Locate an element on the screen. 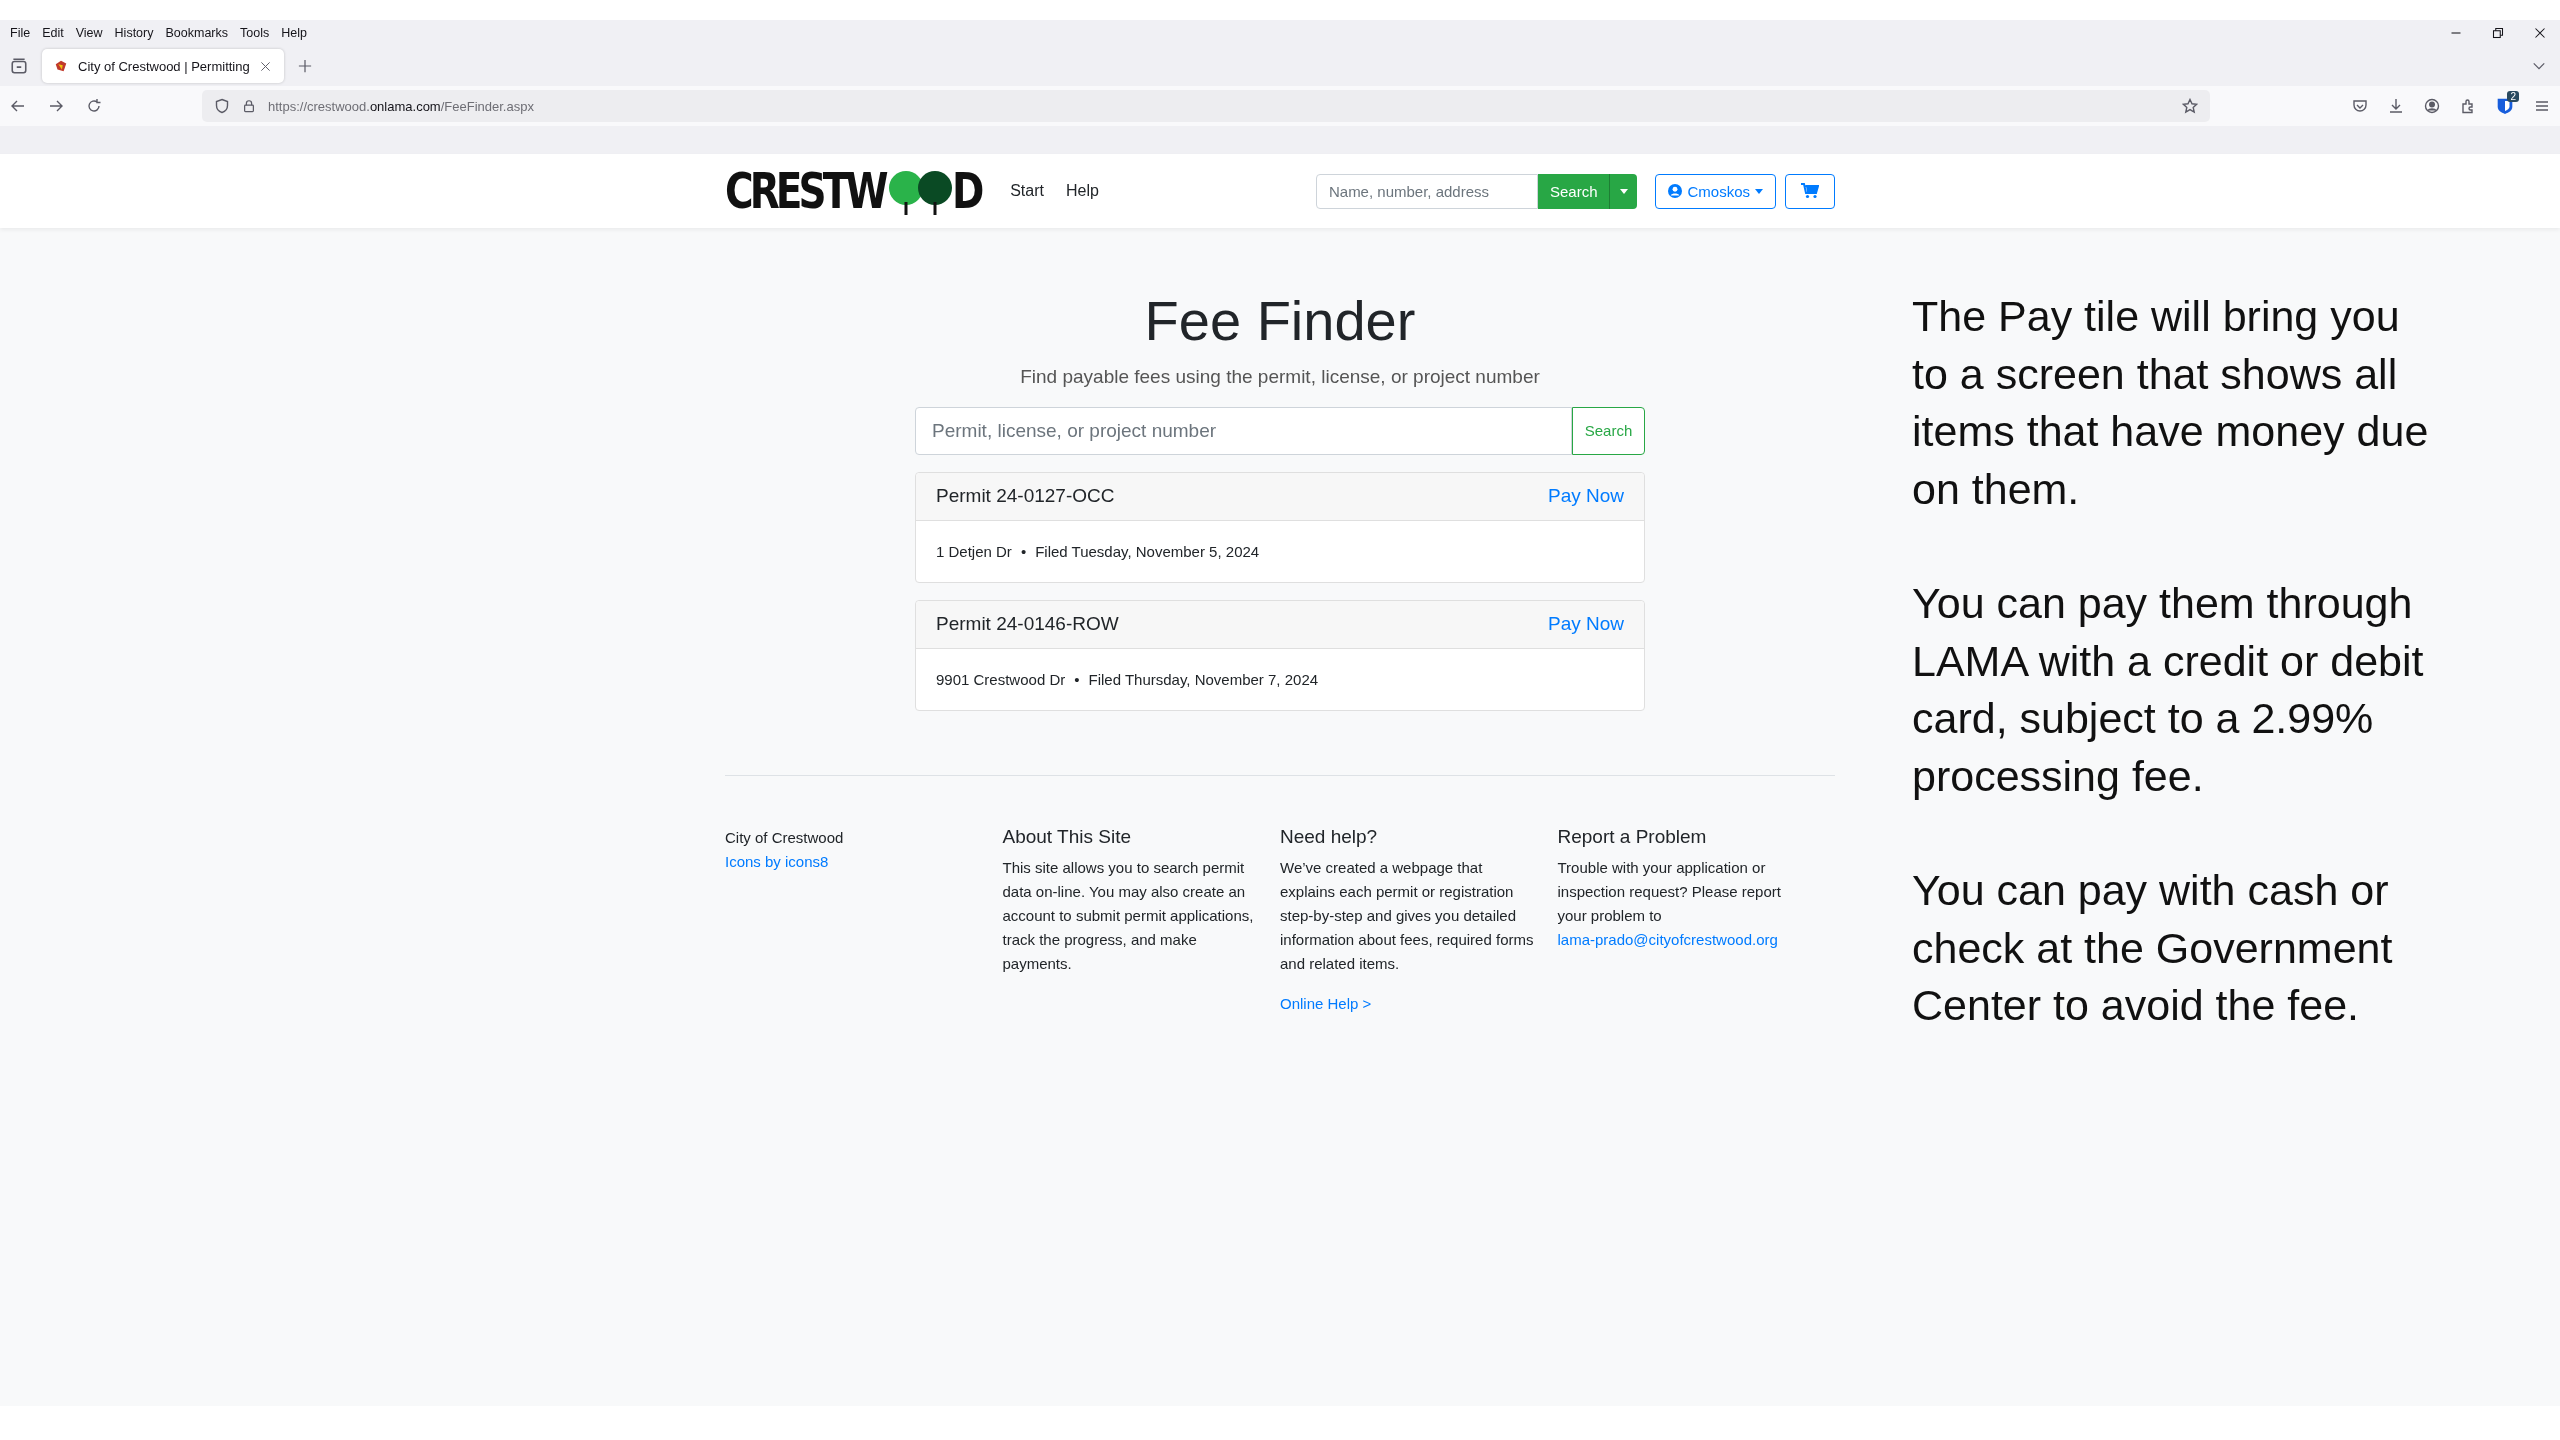 The width and height of the screenshot is (2560, 1440). permit-details: 1 Detjen Dr • Filed Tuesday, November 5, 2024 is located at coordinates (1098, 551).